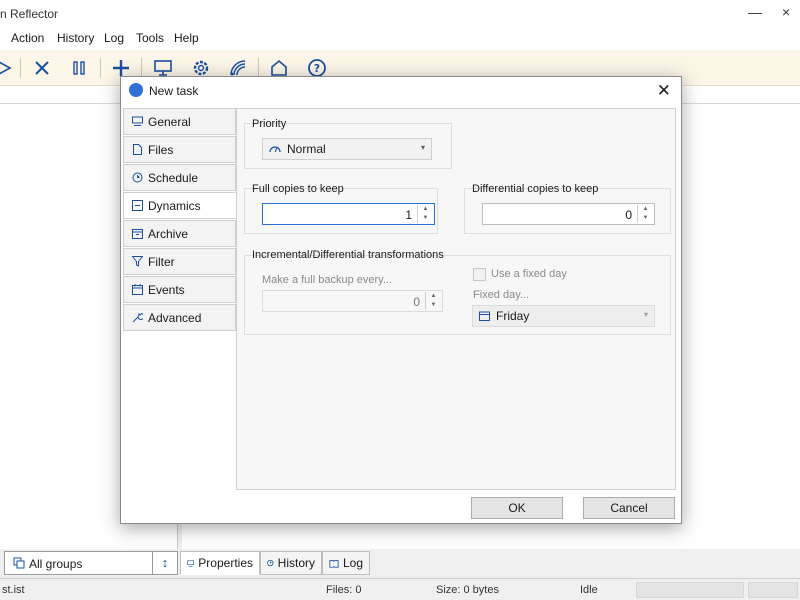 The image size is (800, 600). I want to click on menu-action: Action, so click(27, 38).